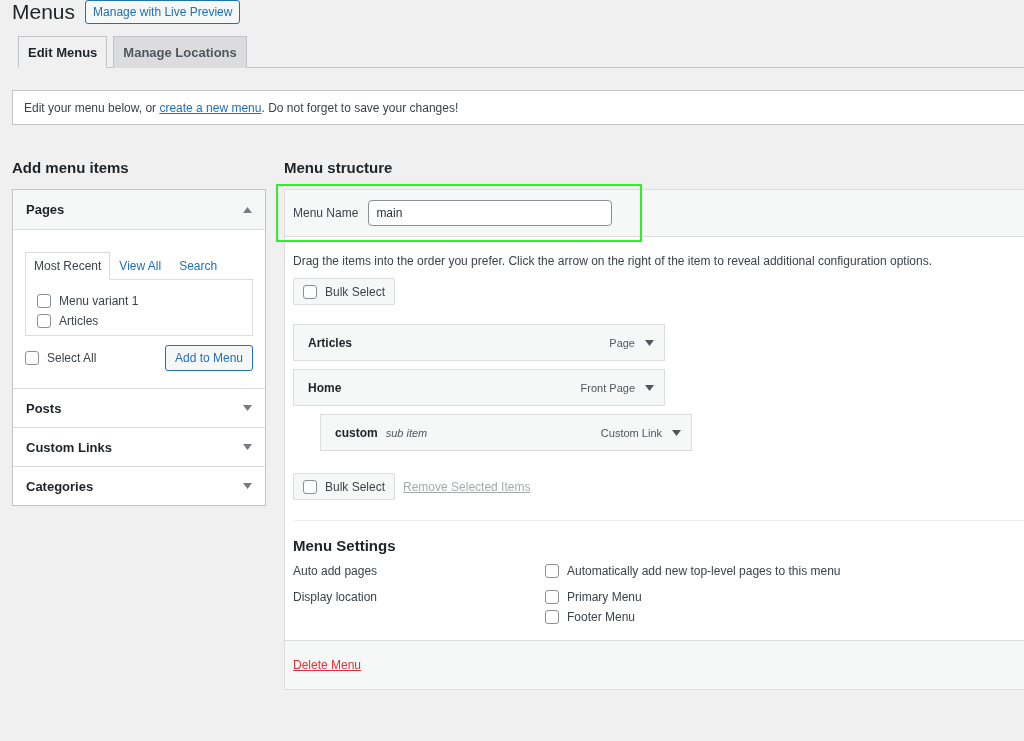 Image resolution: width=1024 pixels, height=741 pixels. I want to click on menu-item-title: Home, so click(325, 387).